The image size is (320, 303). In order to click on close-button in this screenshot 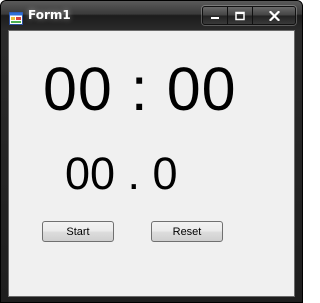, I will do `click(274, 15)`.